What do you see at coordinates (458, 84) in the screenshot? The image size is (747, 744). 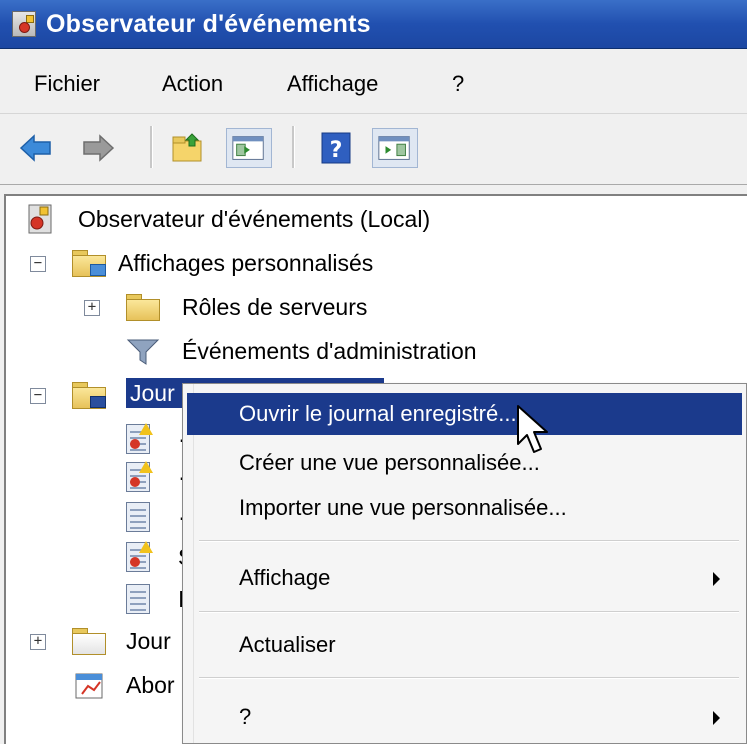 I see `menu-help: ?` at bounding box center [458, 84].